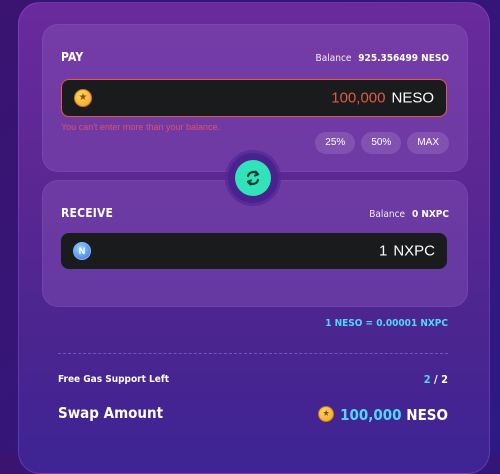 The width and height of the screenshot is (500, 474). What do you see at coordinates (386, 323) in the screenshot?
I see `exchange-rate: 1 NESO = 0.00001 NXPC` at bounding box center [386, 323].